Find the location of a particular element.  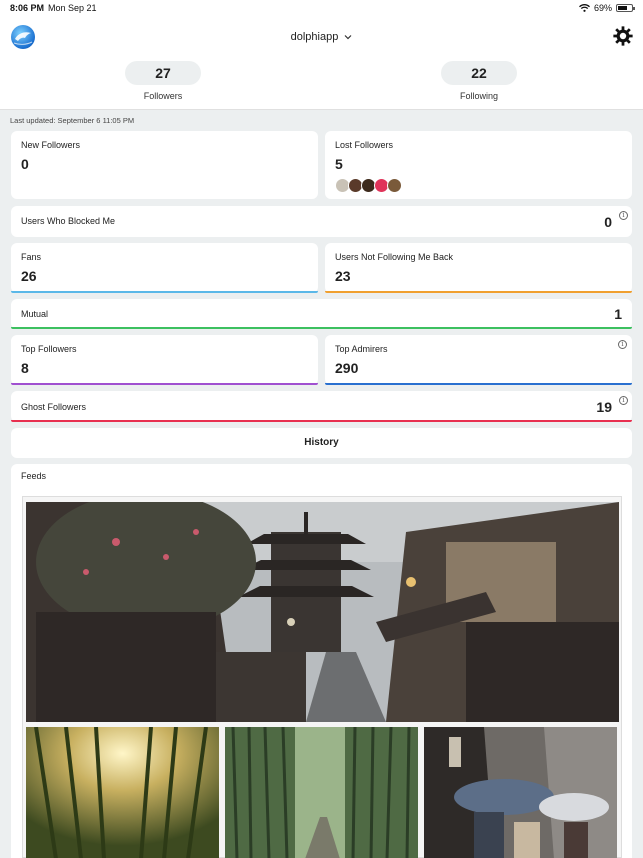

card-value: 19 is located at coordinates (604, 407).